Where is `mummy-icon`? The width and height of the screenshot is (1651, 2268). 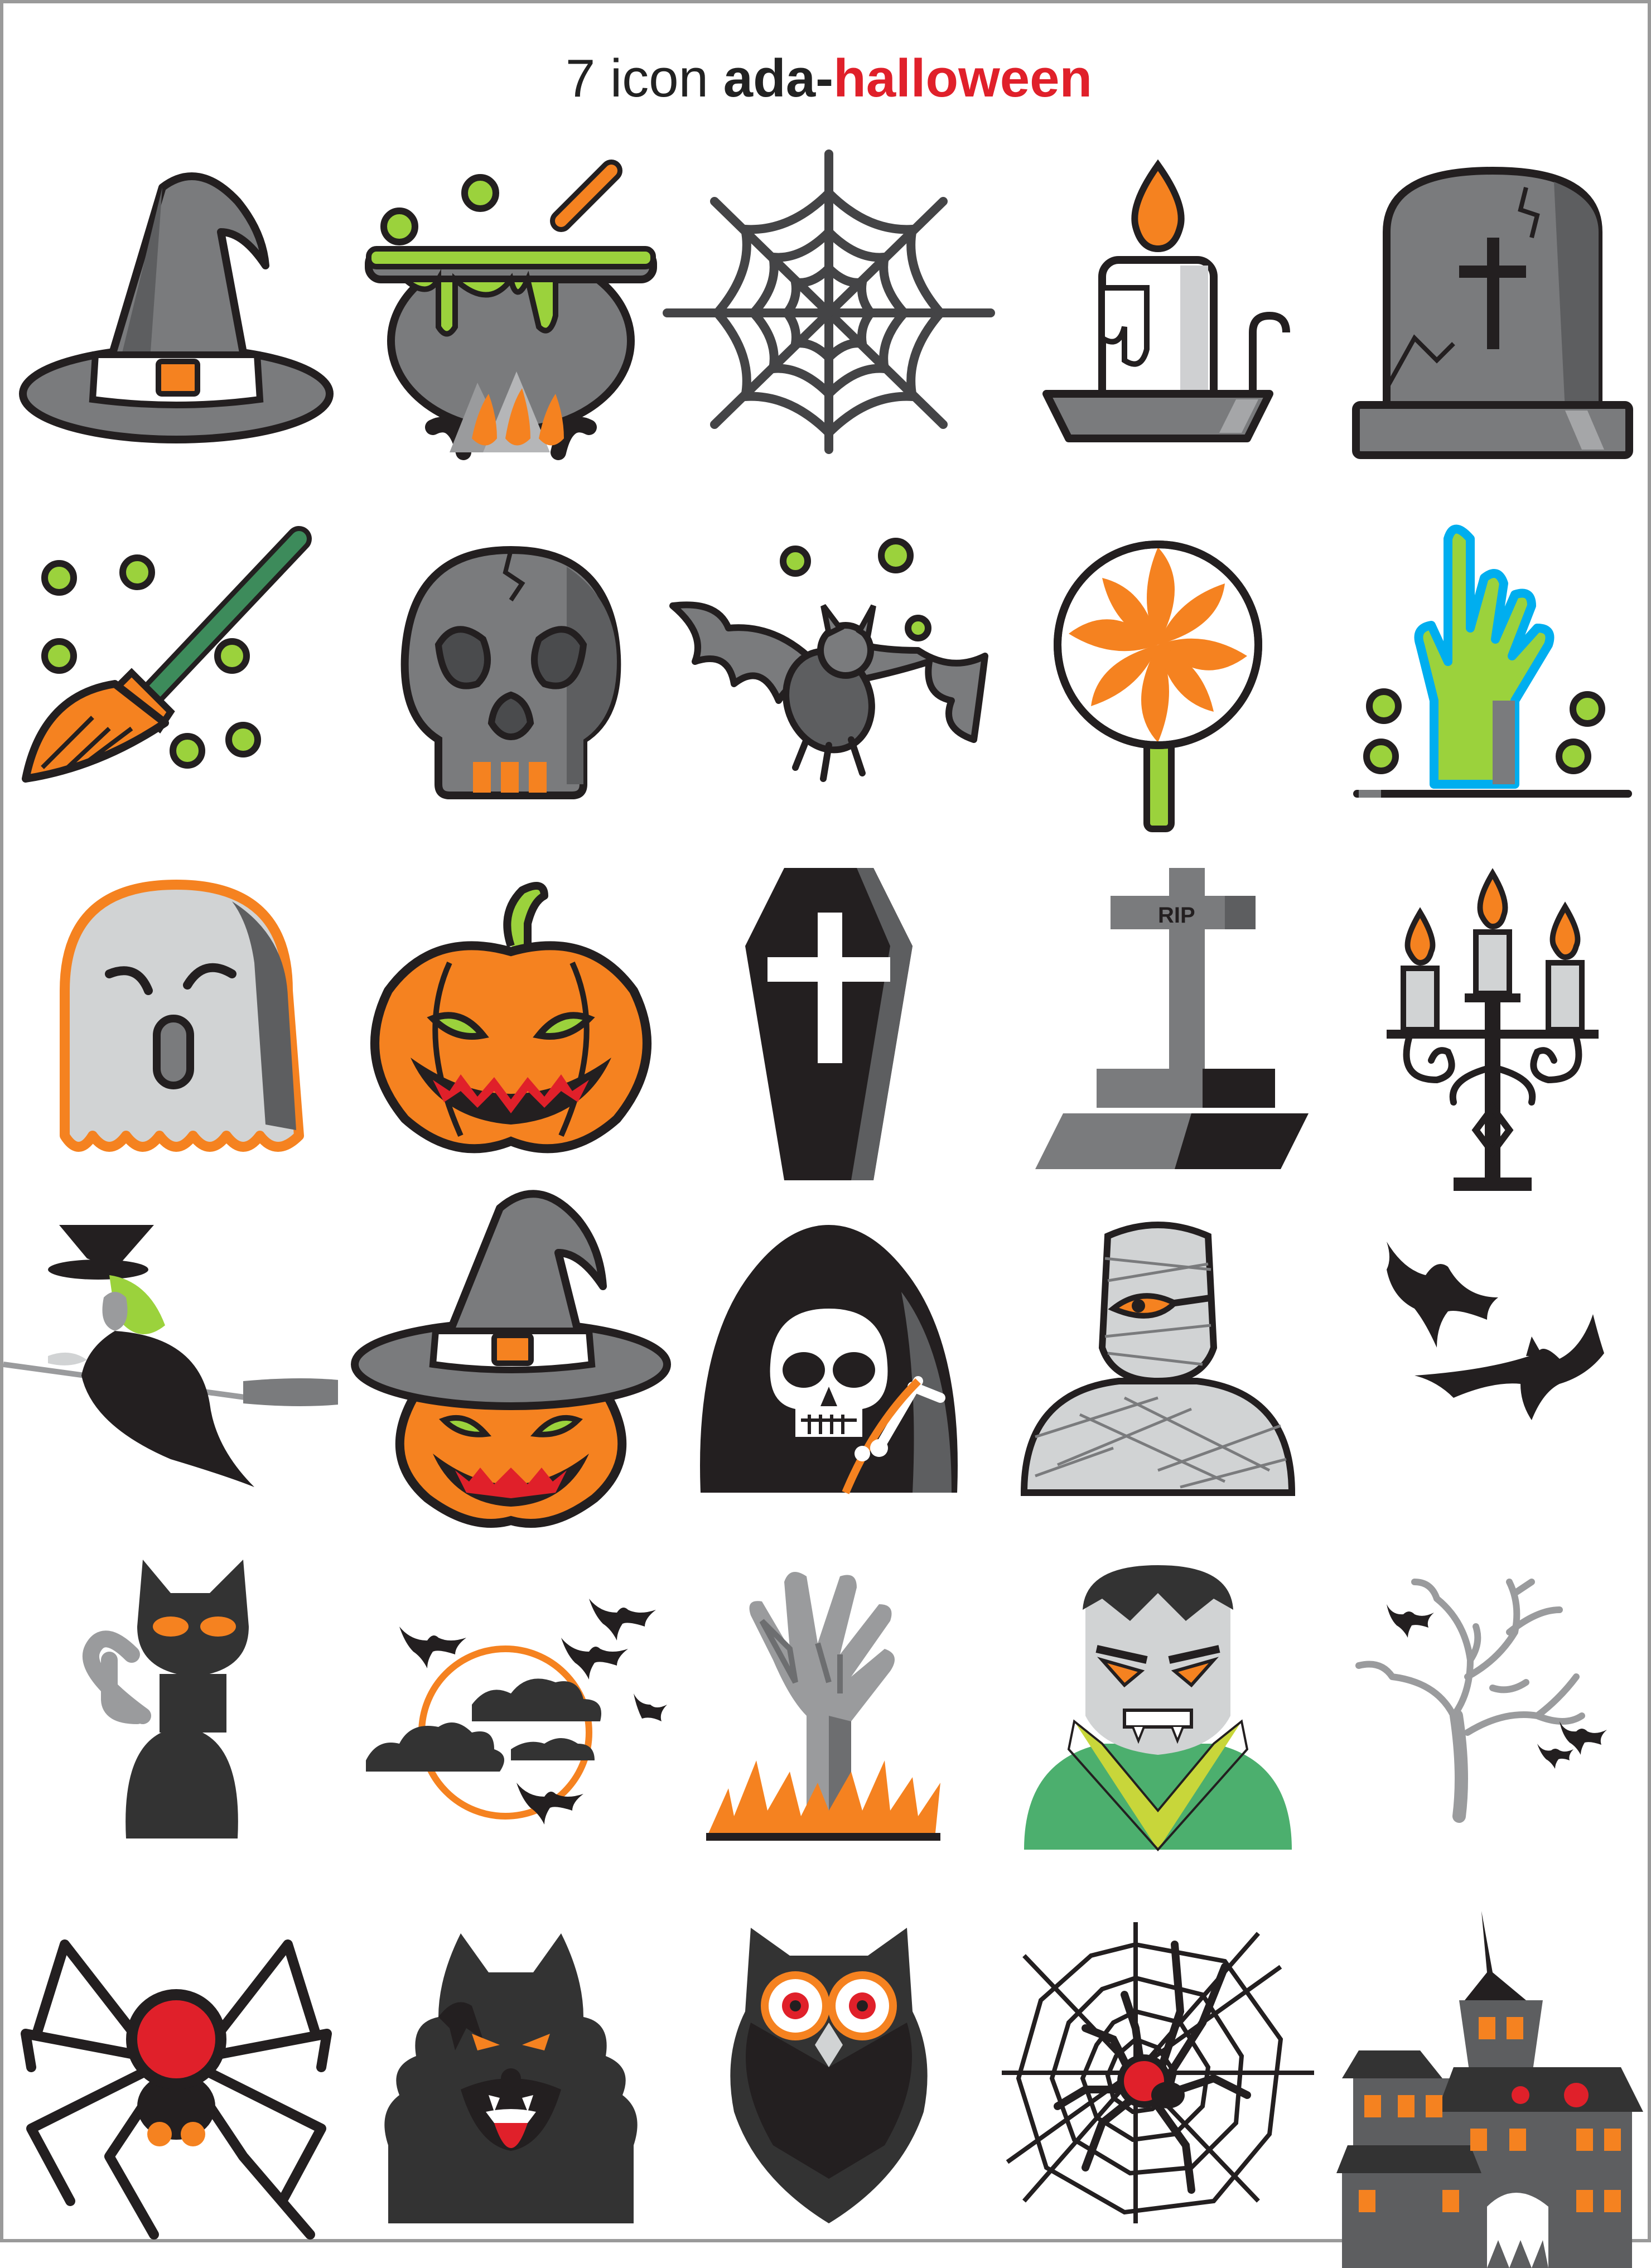 mummy-icon is located at coordinates (1158, 1393).